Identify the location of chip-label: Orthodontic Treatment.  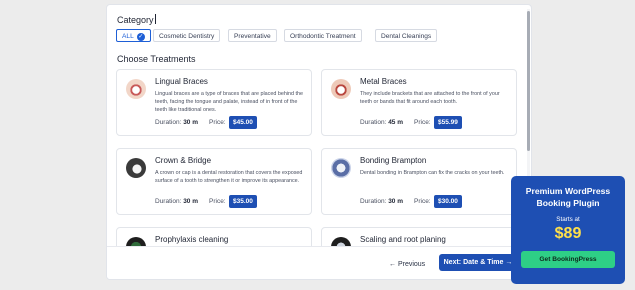
(323, 36).